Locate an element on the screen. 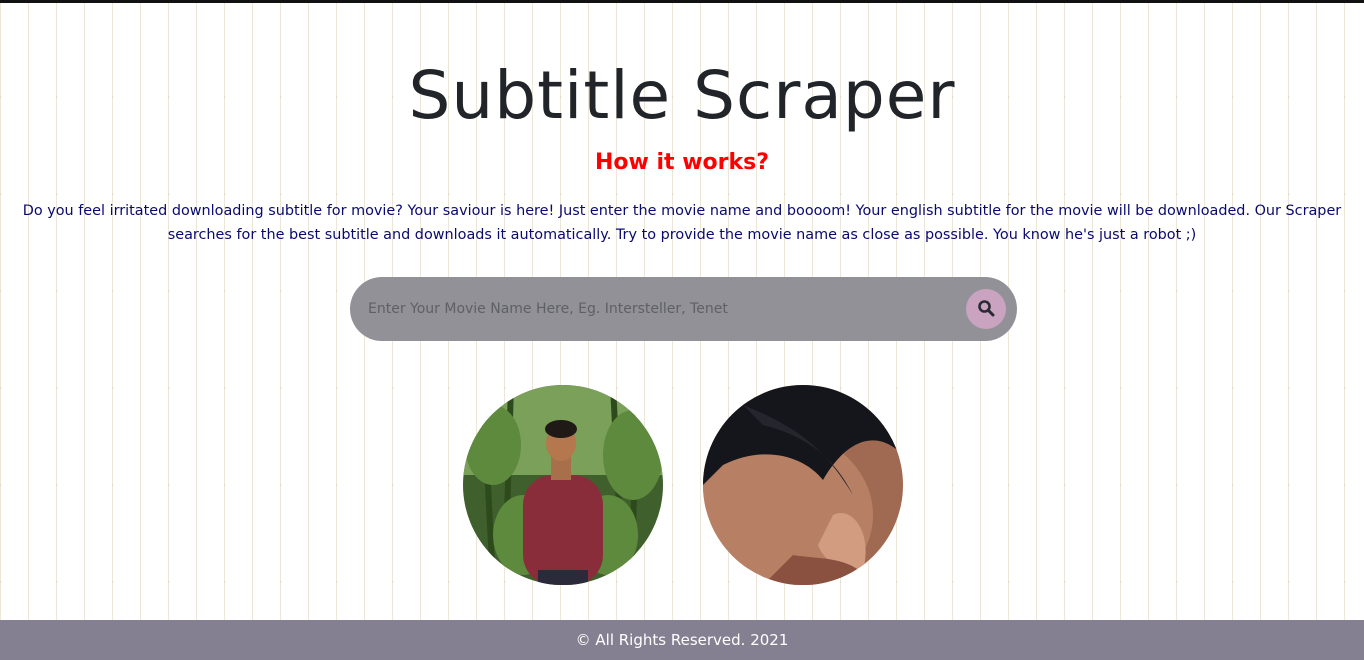 The image size is (1364, 660). search-icon is located at coordinates (986, 309).